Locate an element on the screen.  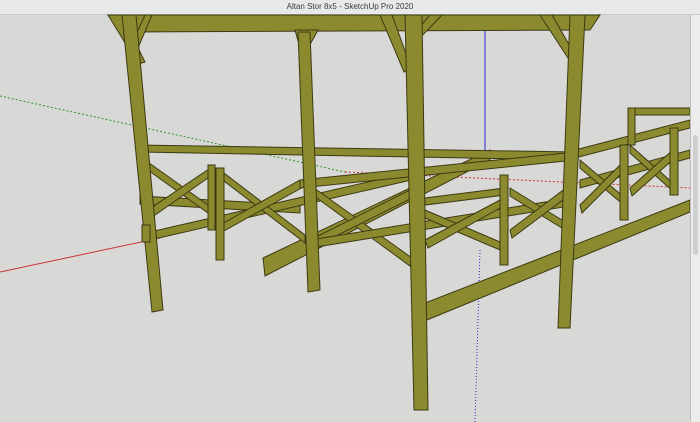
red-axis is located at coordinates (80, 255).